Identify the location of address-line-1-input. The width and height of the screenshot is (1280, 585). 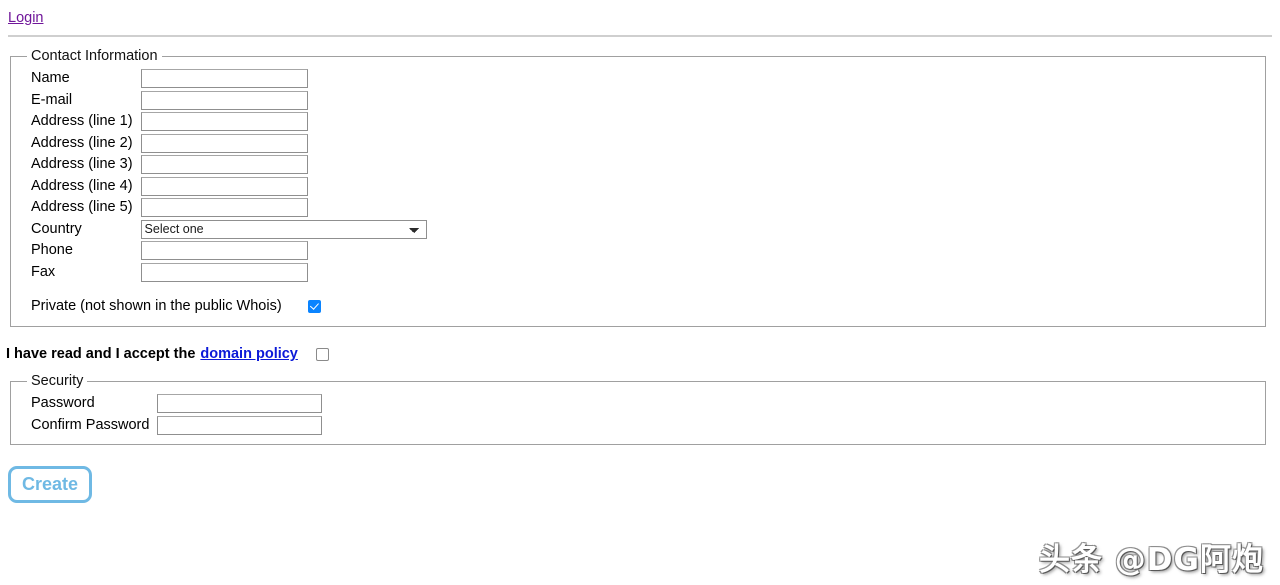
(224, 122).